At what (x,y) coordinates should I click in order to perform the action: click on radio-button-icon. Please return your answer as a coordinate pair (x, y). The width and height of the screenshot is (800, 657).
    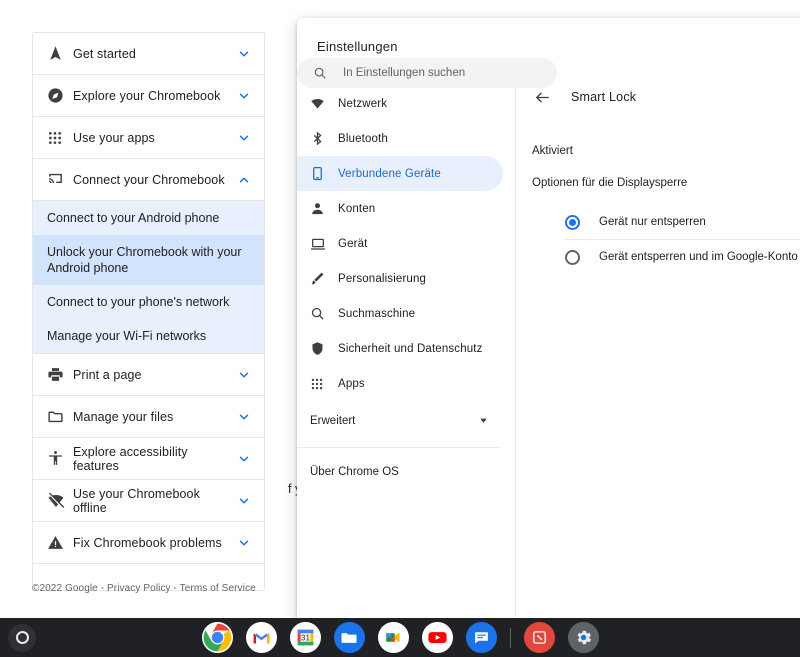
    Looking at the image, I should click on (572, 257).